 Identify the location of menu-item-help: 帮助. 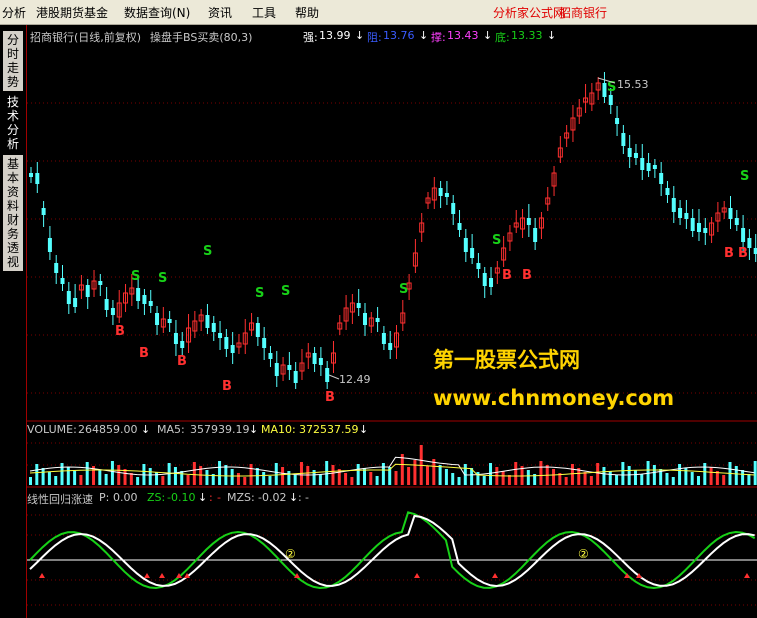
(307, 12).